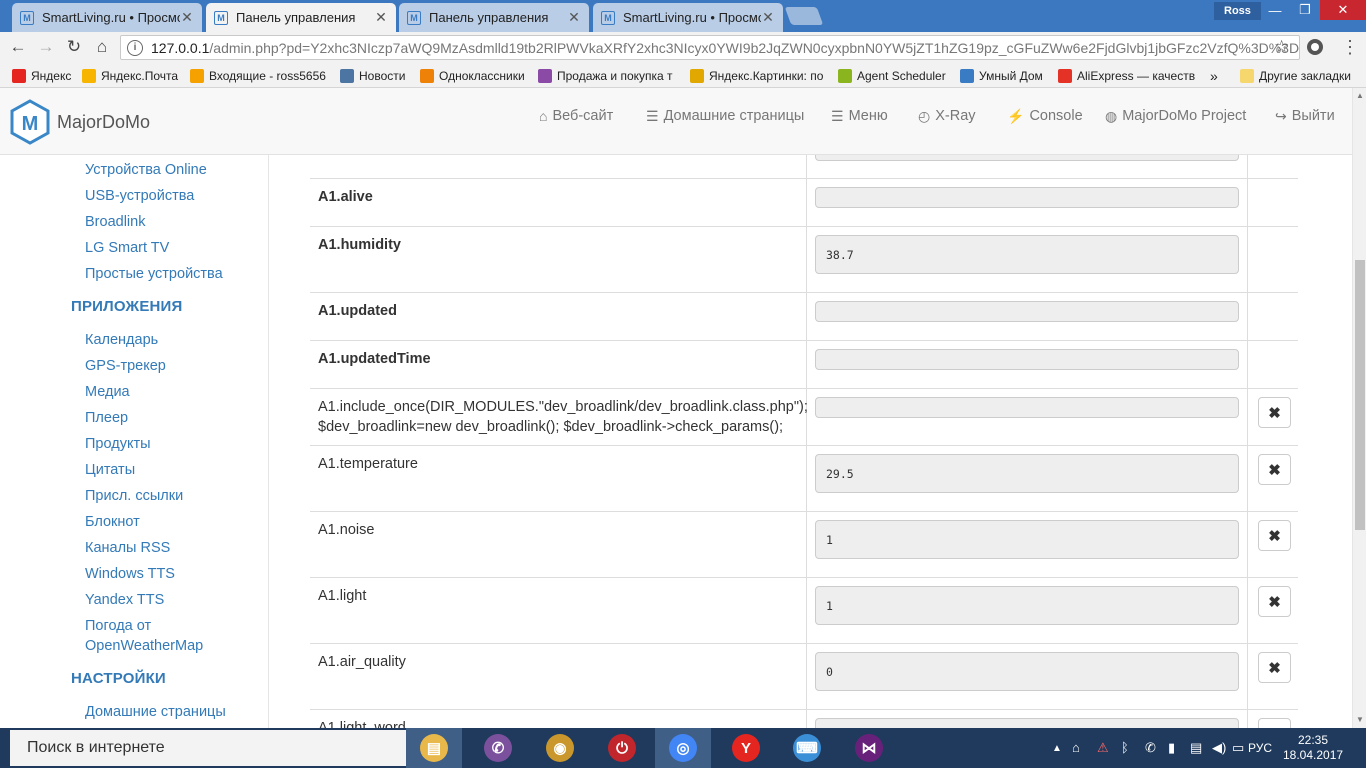 The width and height of the screenshot is (1366, 768). Describe the element at coordinates (622, 748) in the screenshot. I see `taskbar-app: ⏻` at that location.